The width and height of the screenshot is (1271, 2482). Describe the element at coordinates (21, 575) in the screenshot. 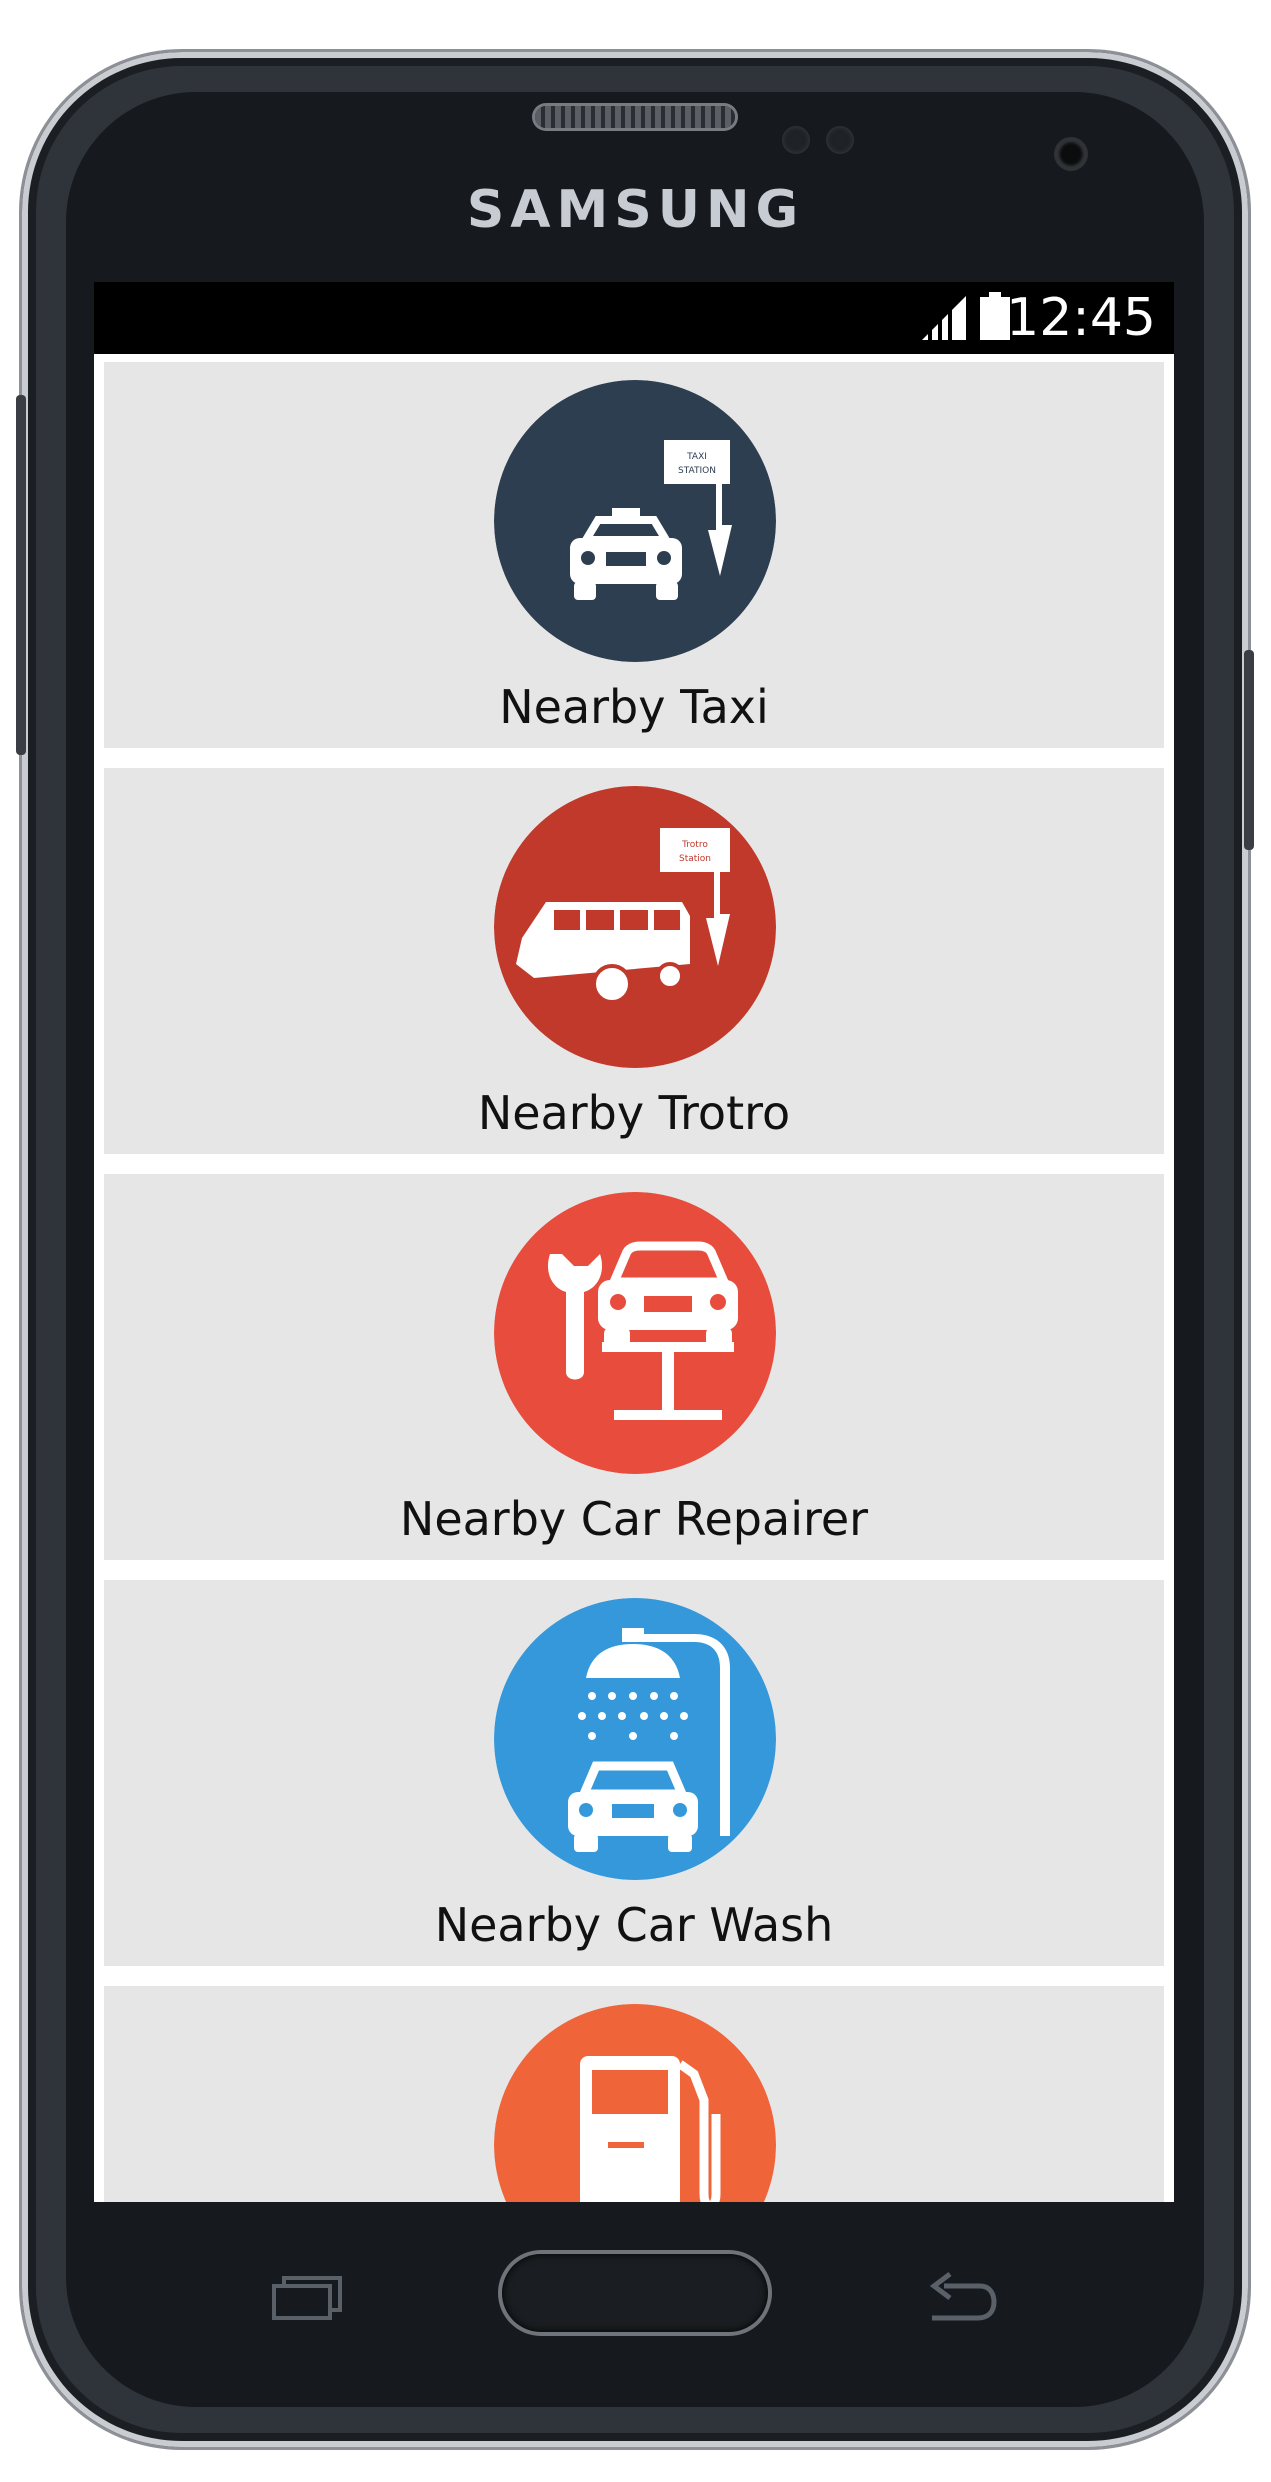

I see `volume-button` at that location.